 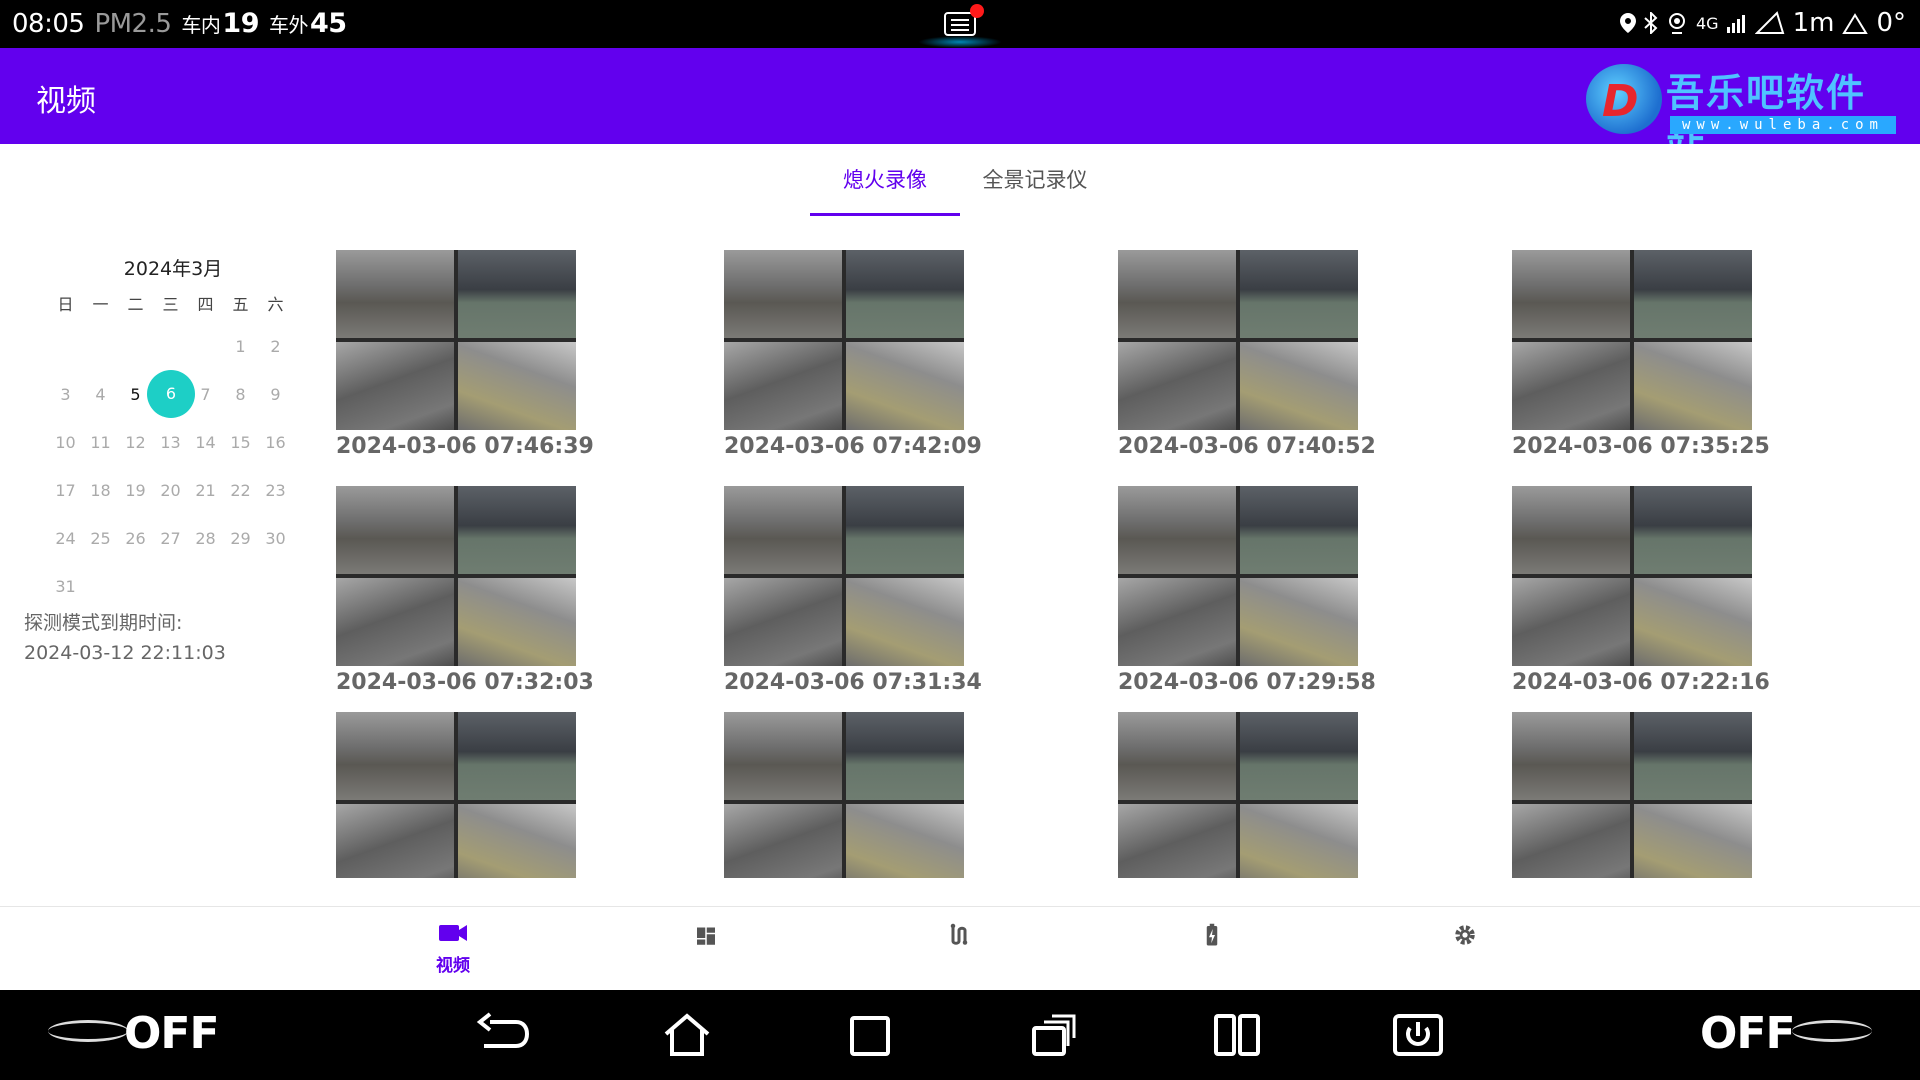 What do you see at coordinates (1237, 1035) in the screenshot?
I see `split-screen-icon` at bounding box center [1237, 1035].